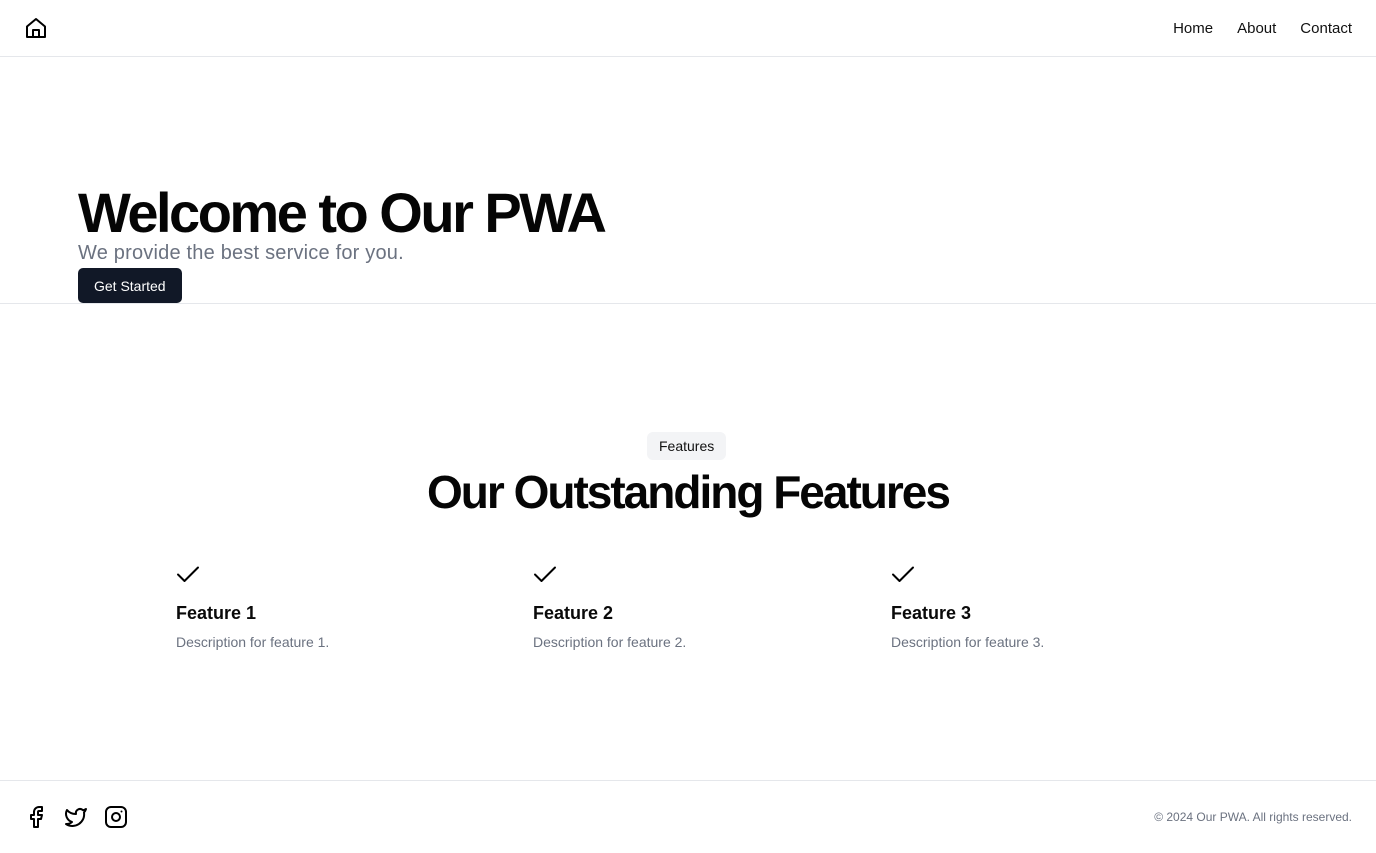 This screenshot has width=1376, height=853. I want to click on twitter-icon, so click(76, 817).